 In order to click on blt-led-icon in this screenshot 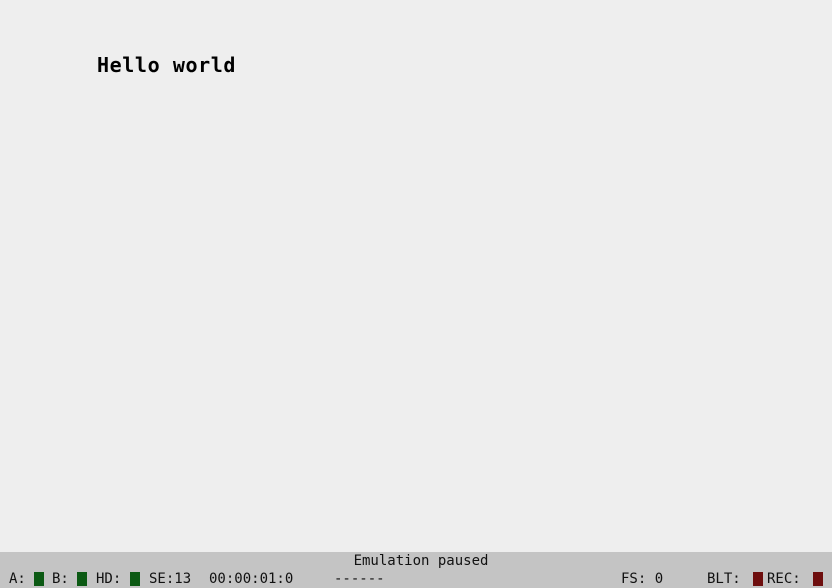, I will do `click(758, 579)`.